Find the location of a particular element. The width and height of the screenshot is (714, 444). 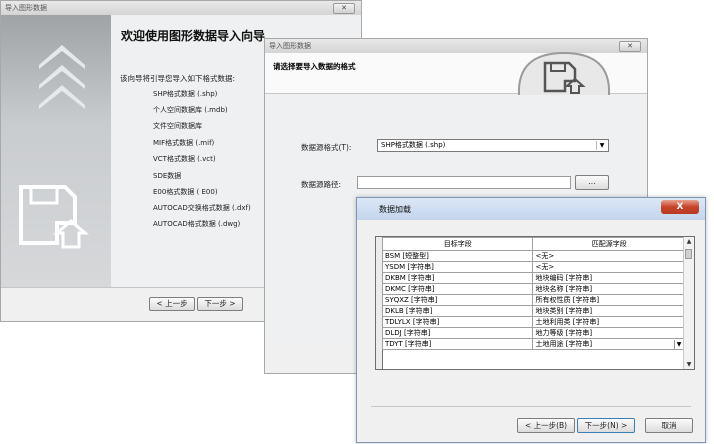

chevron-up-icon is located at coordinates (62, 97).